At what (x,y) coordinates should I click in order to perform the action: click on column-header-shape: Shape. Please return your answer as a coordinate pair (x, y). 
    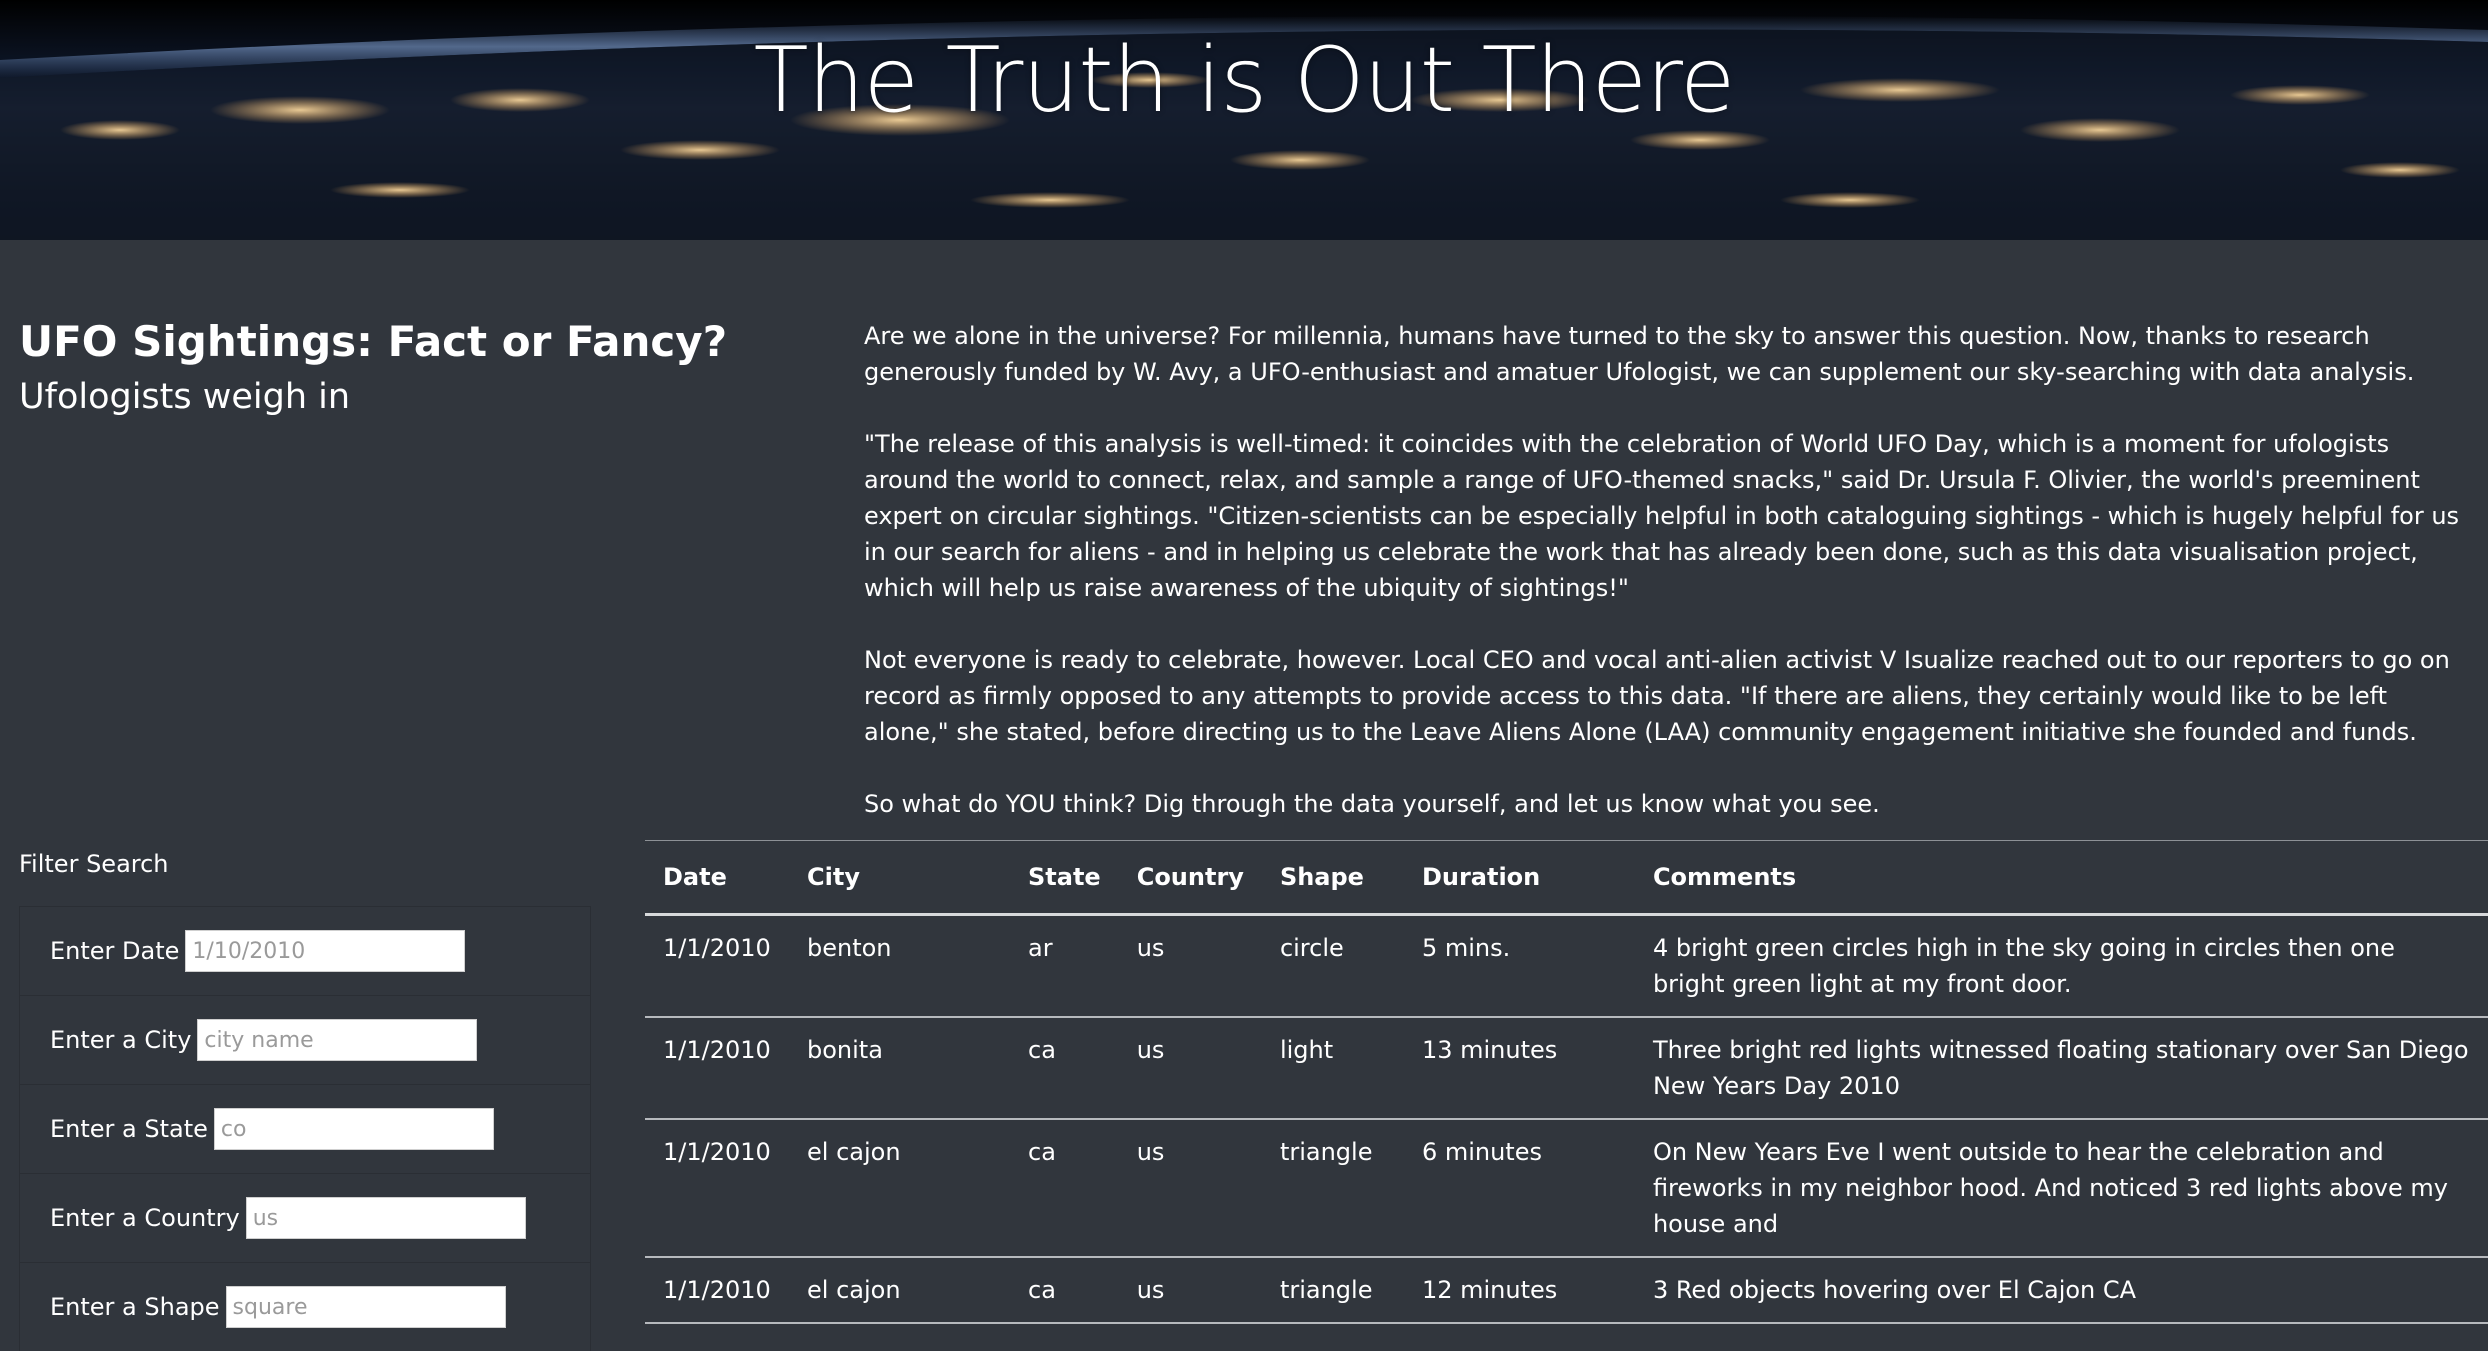
    Looking at the image, I should click on (1332, 878).